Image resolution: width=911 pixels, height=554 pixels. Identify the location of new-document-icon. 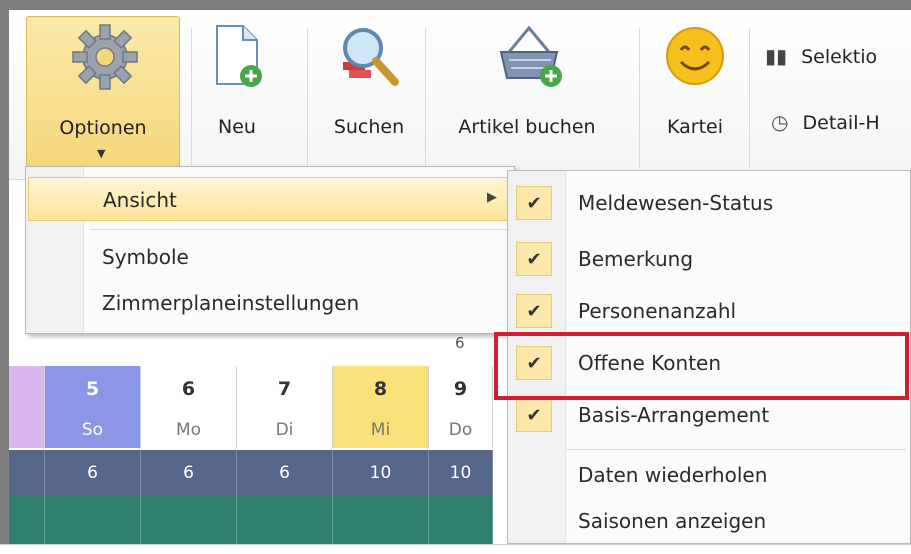
(239, 56).